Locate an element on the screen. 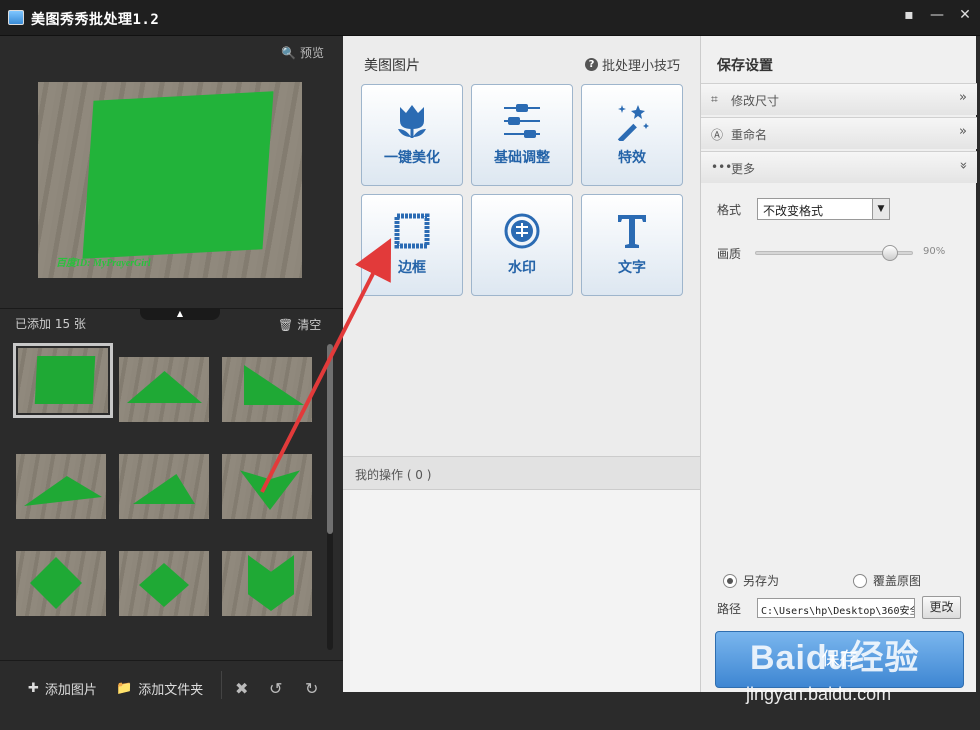 Image resolution: width=980 pixels, height=730 pixels. operations-list is located at coordinates (521, 591).